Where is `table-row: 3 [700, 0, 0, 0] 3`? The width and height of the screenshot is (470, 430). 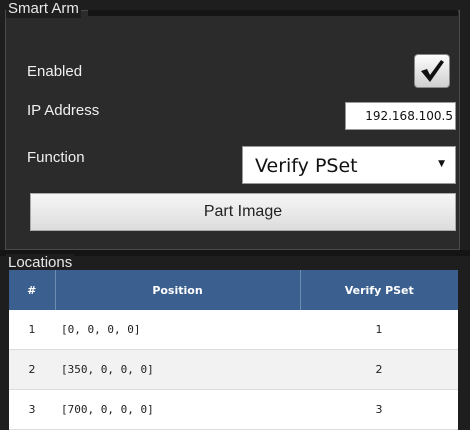 table-row: 3 [700, 0, 0, 0] 3 is located at coordinates (233, 409).